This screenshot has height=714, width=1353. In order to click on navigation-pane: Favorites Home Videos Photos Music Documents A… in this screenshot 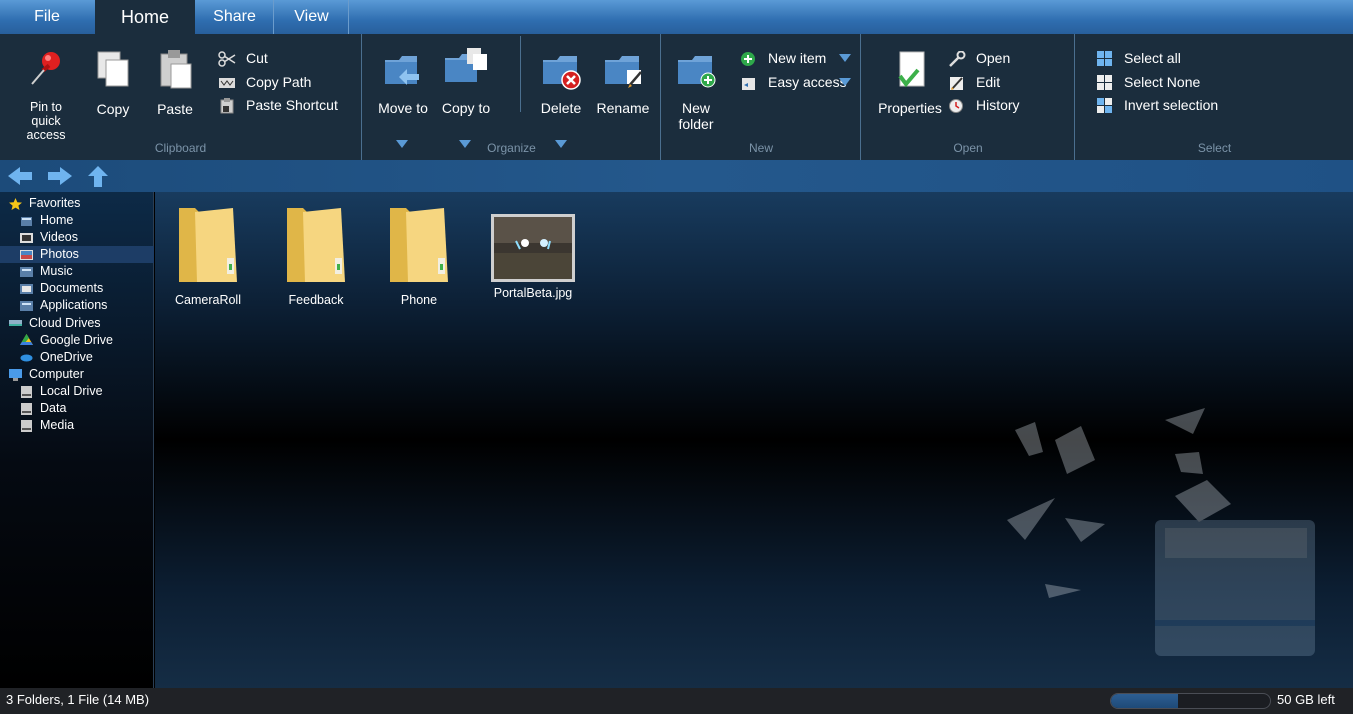, I will do `click(77, 440)`.